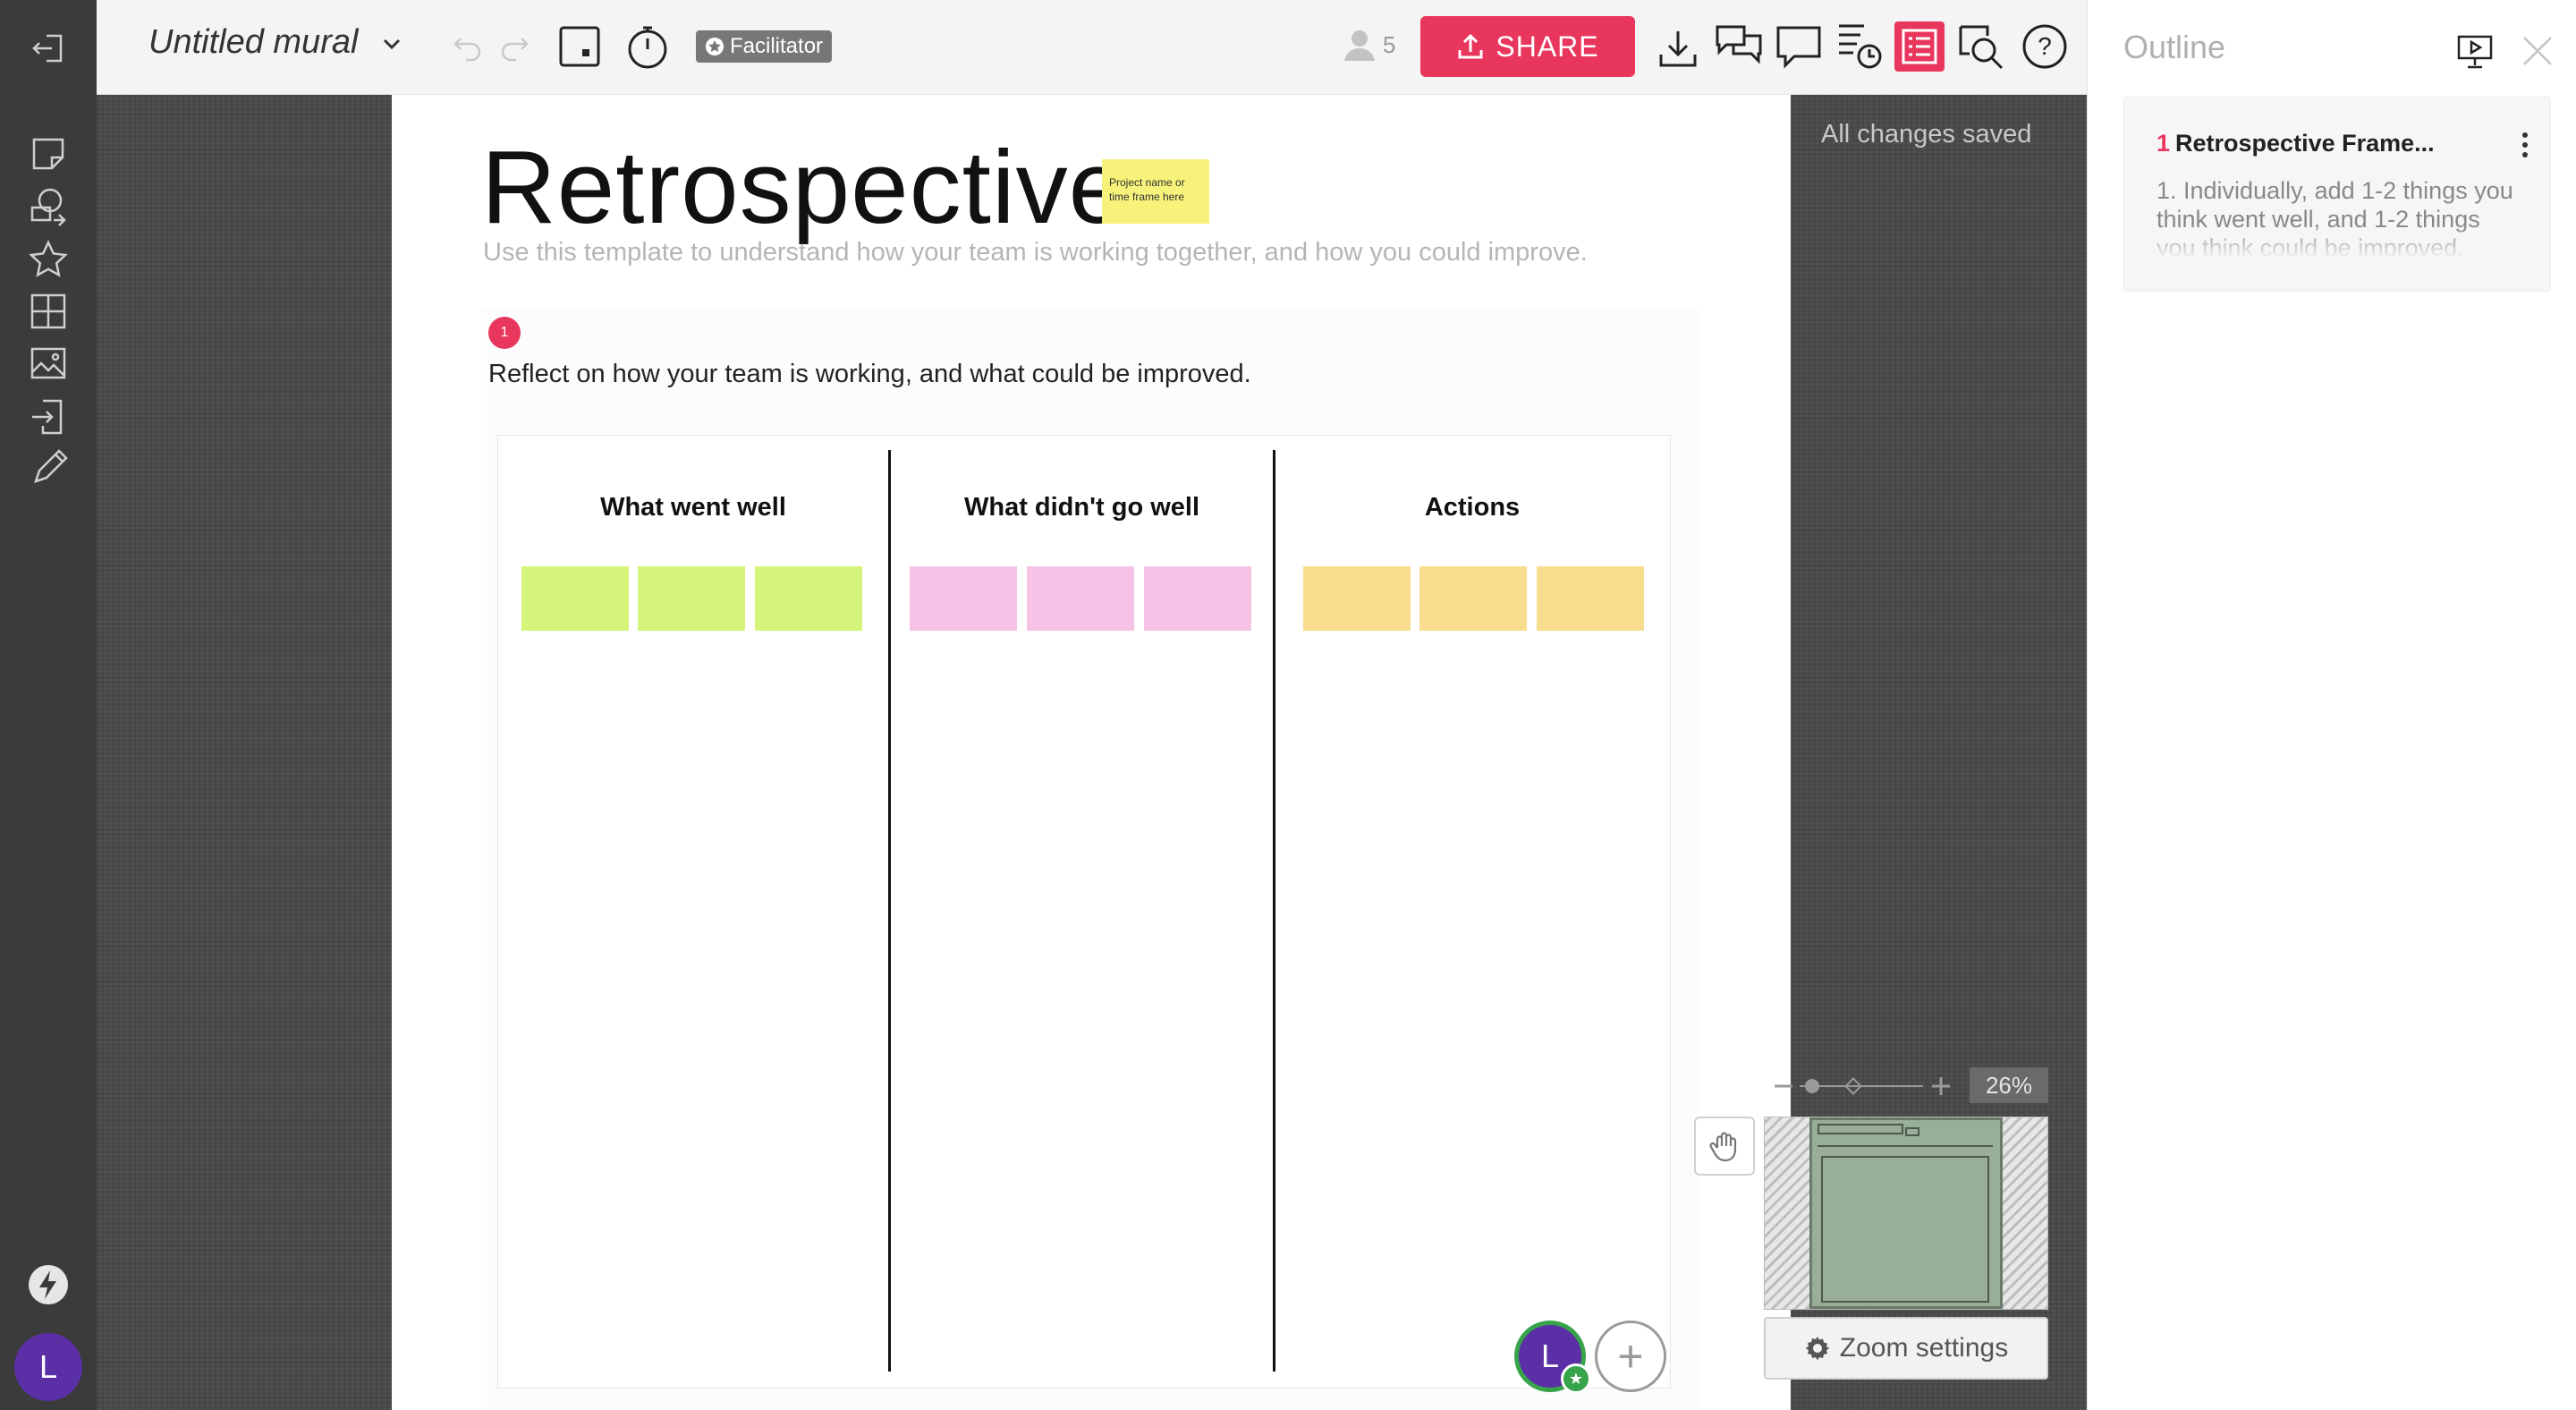  I want to click on present-button, so click(2475, 51).